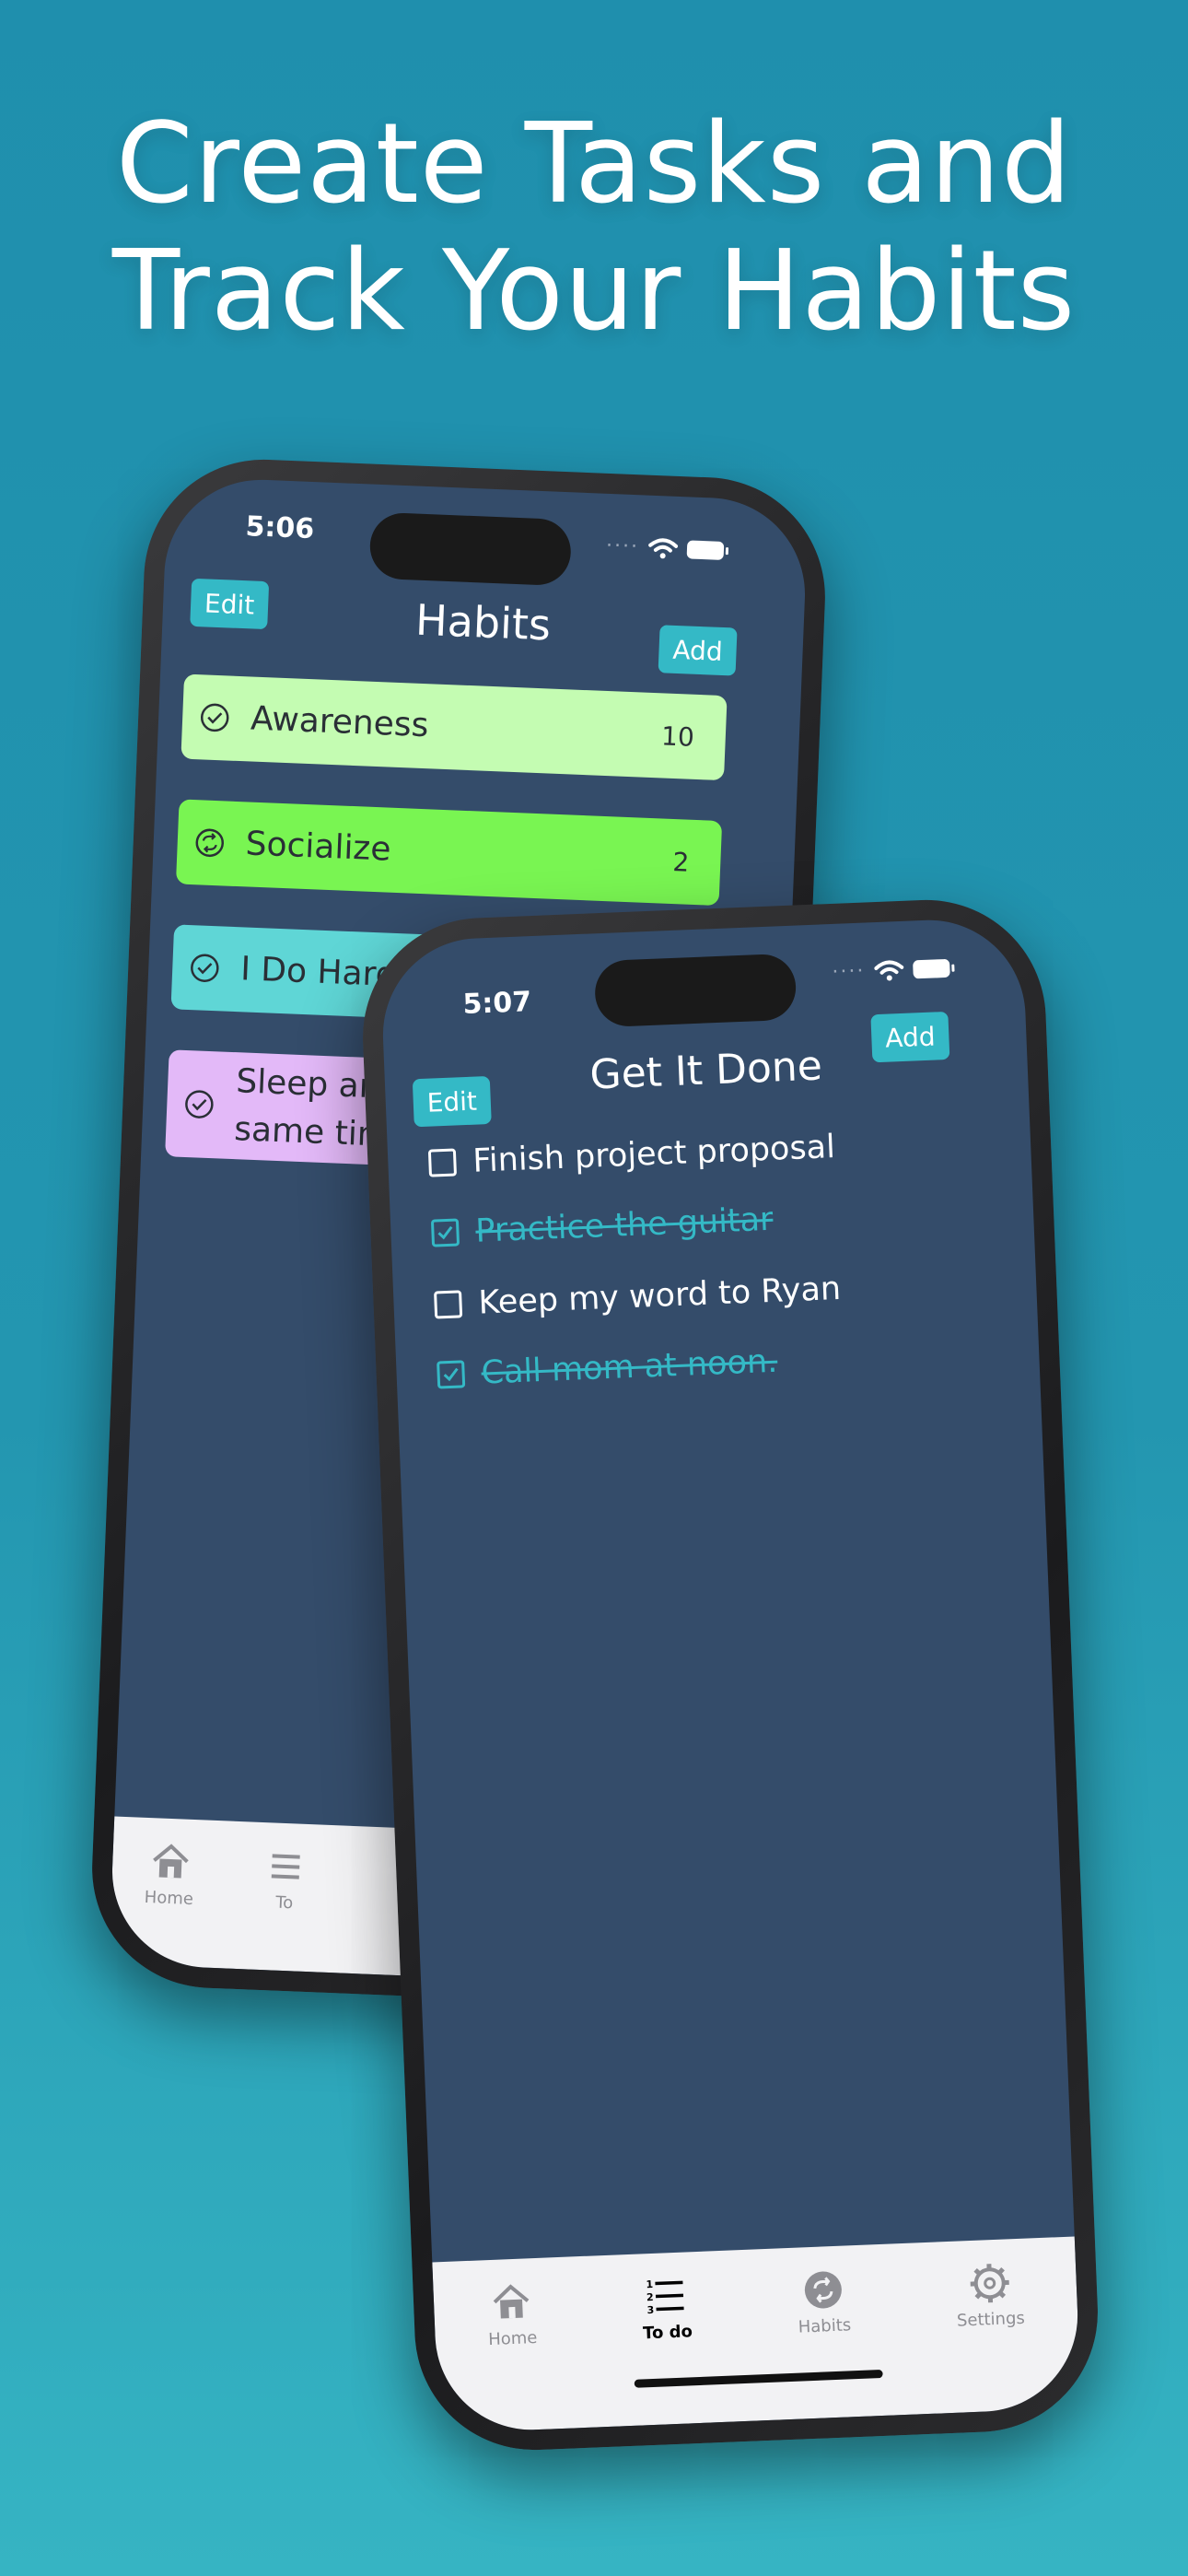 Image resolution: width=1188 pixels, height=2576 pixels. I want to click on todo-item: Practice the guitar, so click(602, 1226).